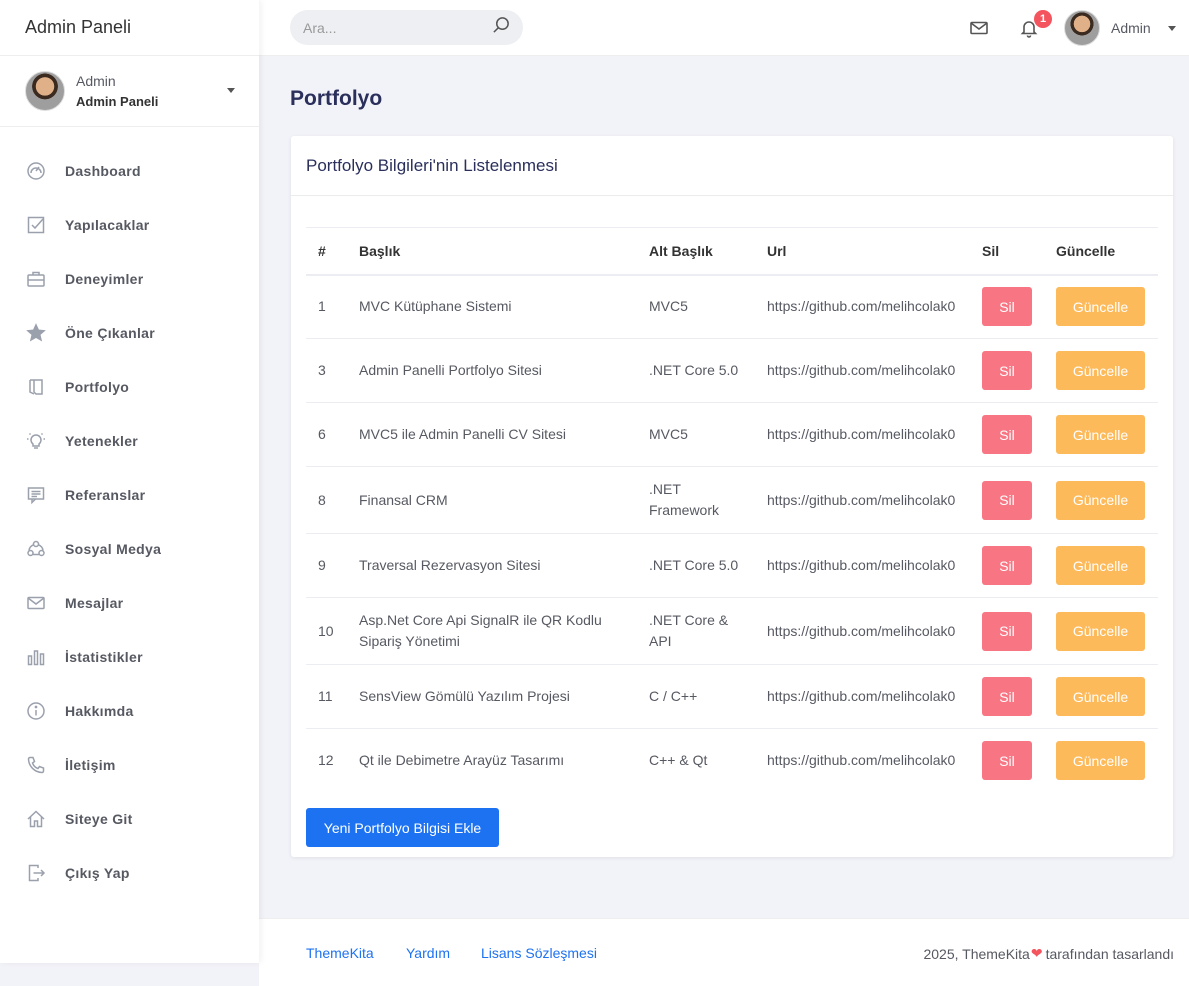 This screenshot has height=986, width=1189. I want to click on heart-icon: ❤, so click(1036, 953).